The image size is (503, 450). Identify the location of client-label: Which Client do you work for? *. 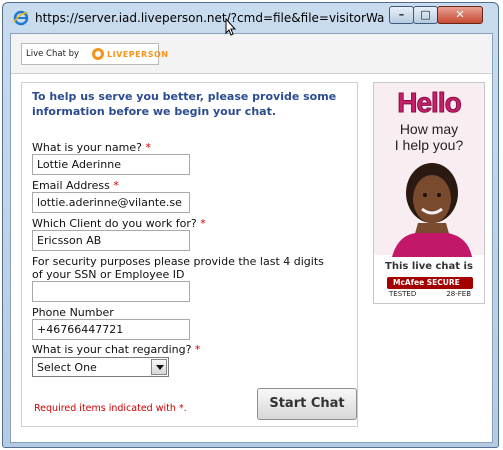
(119, 223).